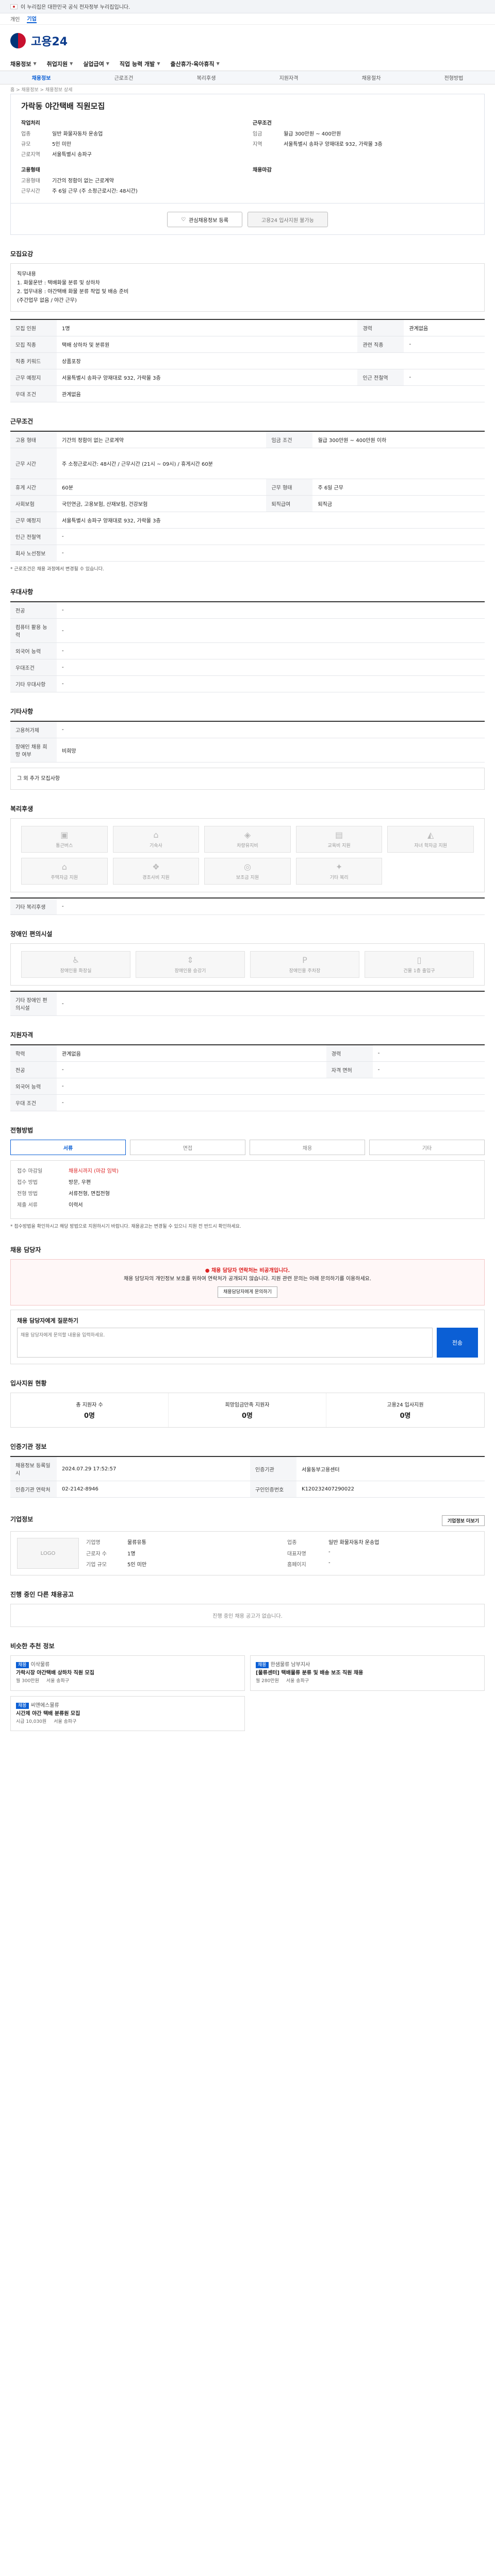 Image resolution: width=495 pixels, height=2576 pixels. I want to click on cap-icon: ◭, so click(430, 835).